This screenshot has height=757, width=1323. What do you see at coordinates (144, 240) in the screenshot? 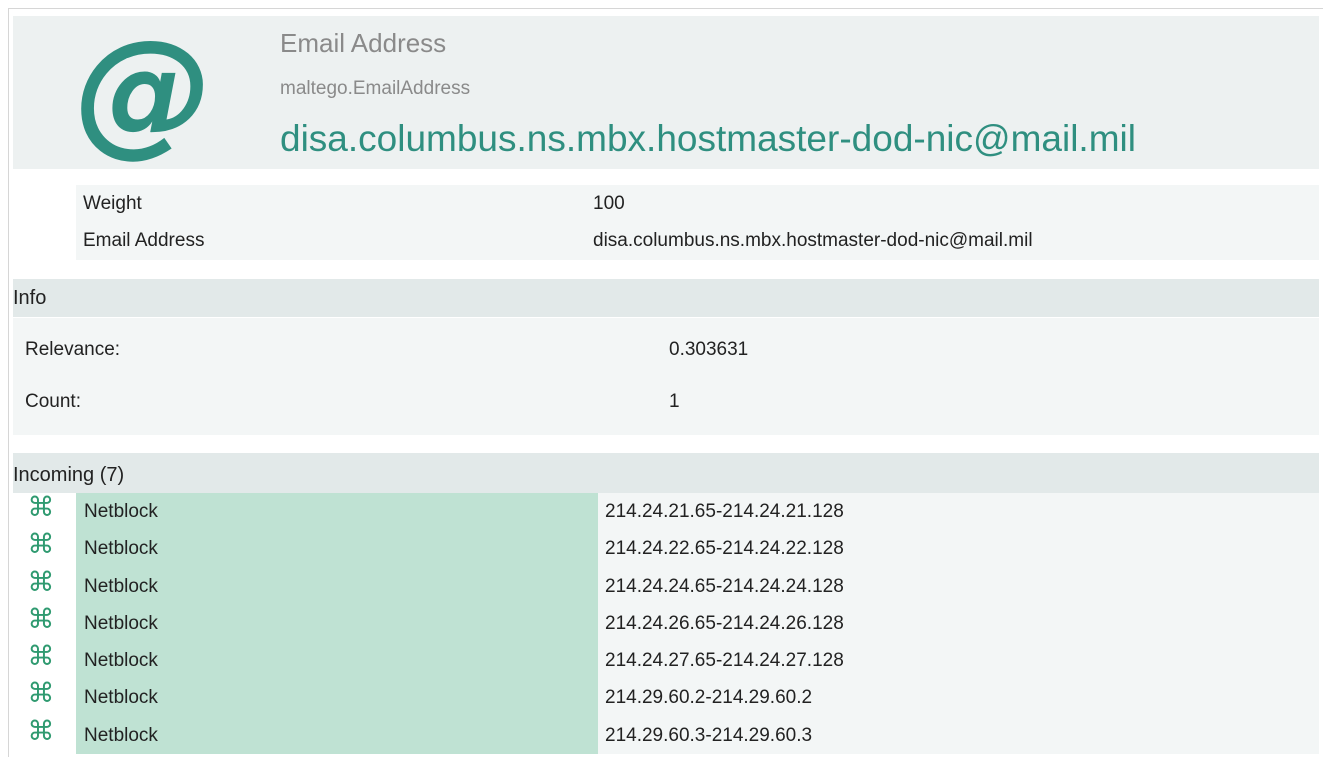
I see `property-key: Email Address` at bounding box center [144, 240].